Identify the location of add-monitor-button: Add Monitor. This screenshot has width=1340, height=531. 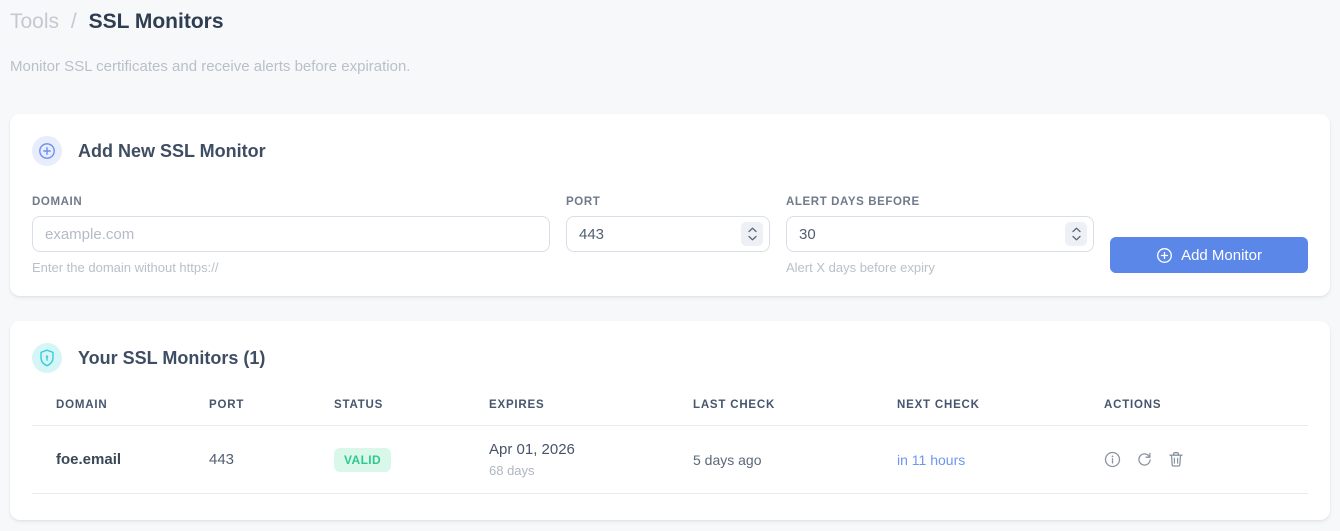
(1209, 255).